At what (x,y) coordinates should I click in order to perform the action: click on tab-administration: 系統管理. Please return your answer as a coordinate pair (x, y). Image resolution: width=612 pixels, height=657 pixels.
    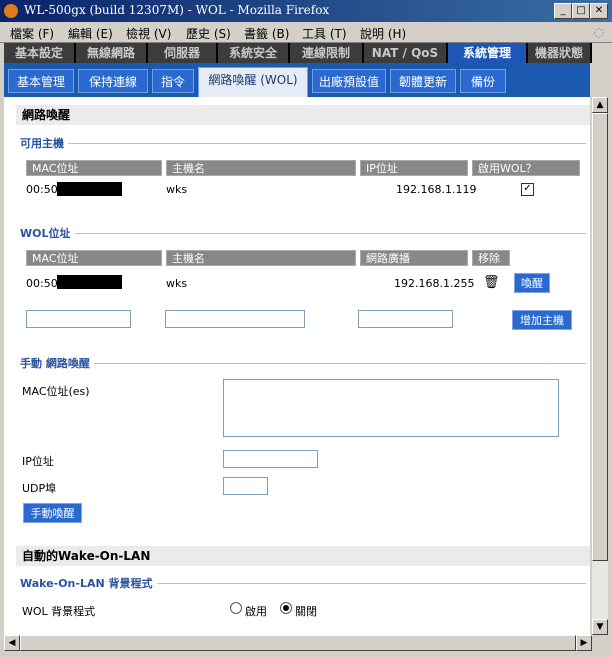
    Looking at the image, I should click on (488, 53).